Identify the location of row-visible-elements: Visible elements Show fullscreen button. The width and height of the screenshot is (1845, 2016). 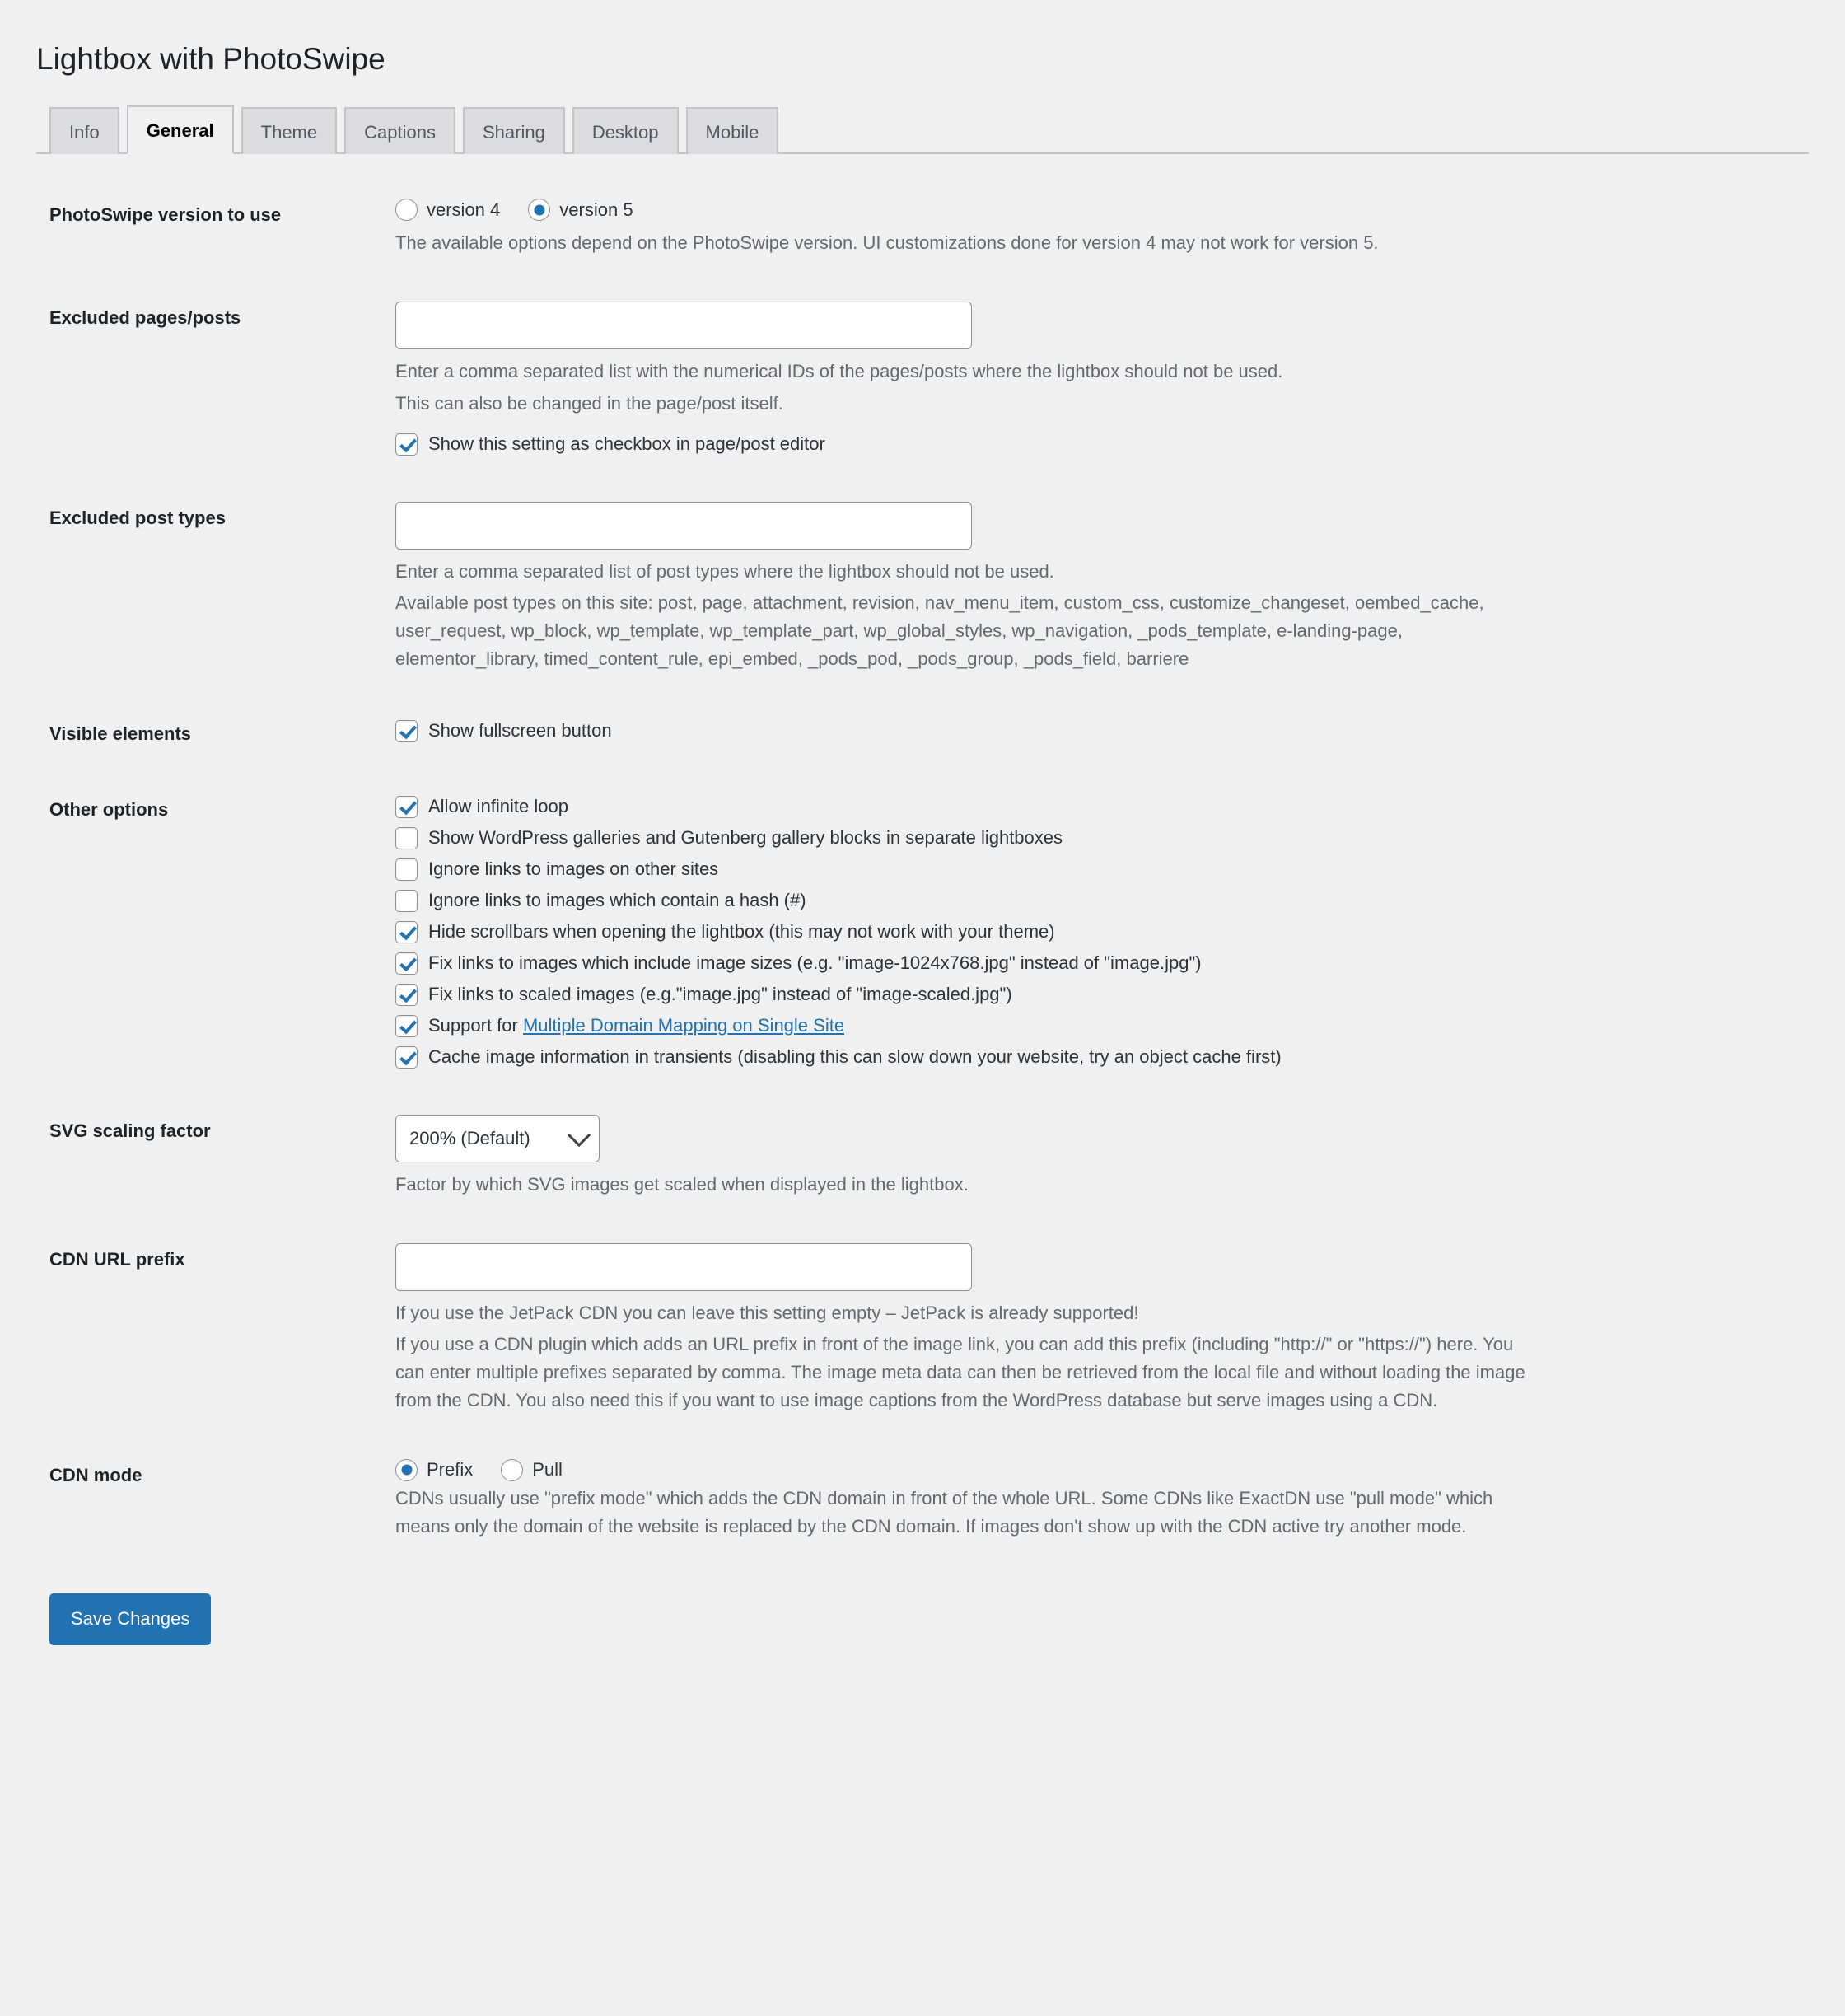
(922, 735).